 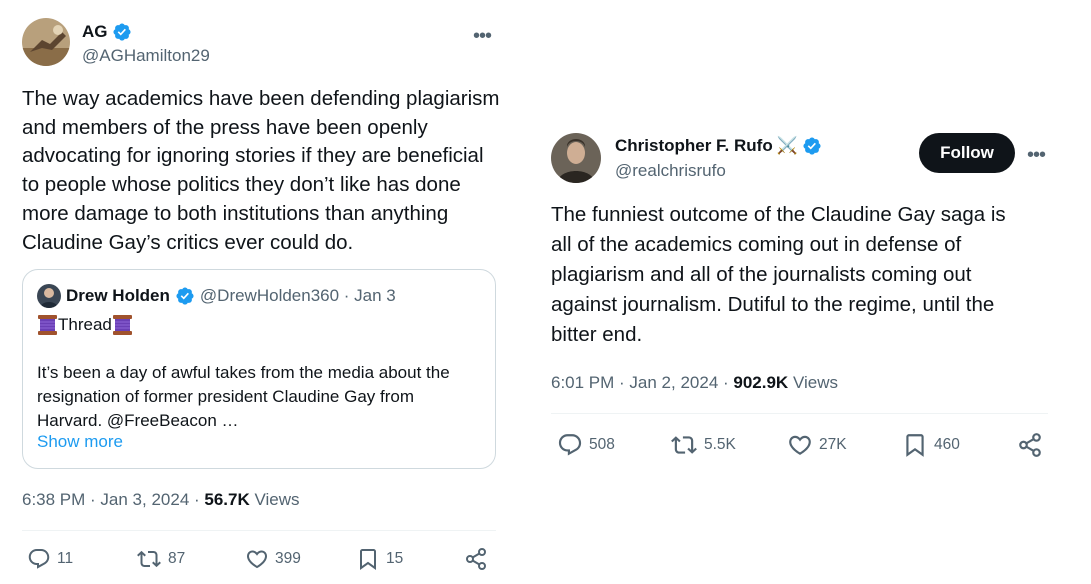 What do you see at coordinates (586, 445) in the screenshot?
I see `reply-button: 508` at bounding box center [586, 445].